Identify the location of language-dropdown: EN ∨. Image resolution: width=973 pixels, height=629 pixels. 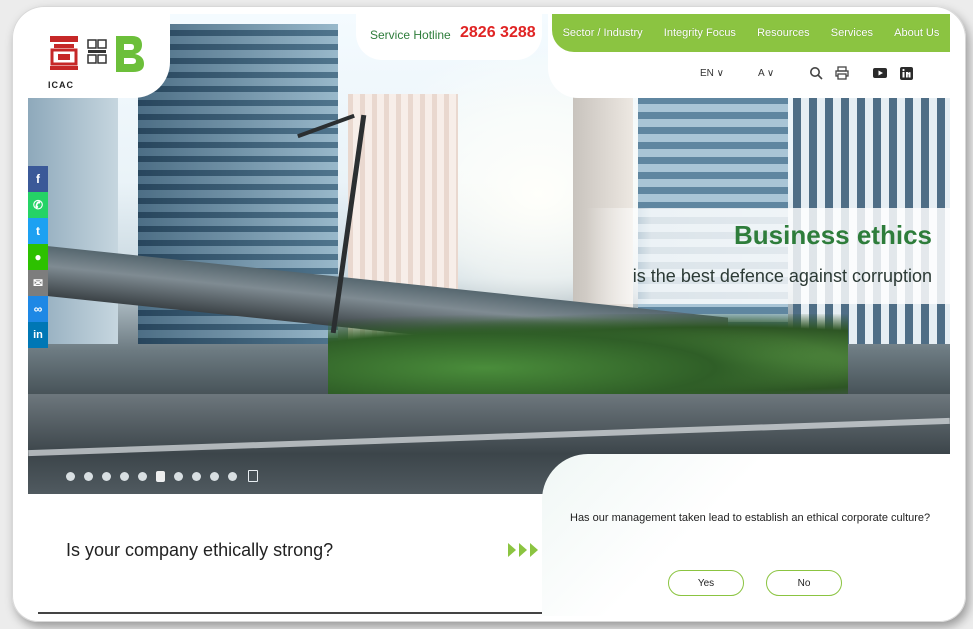
(712, 73).